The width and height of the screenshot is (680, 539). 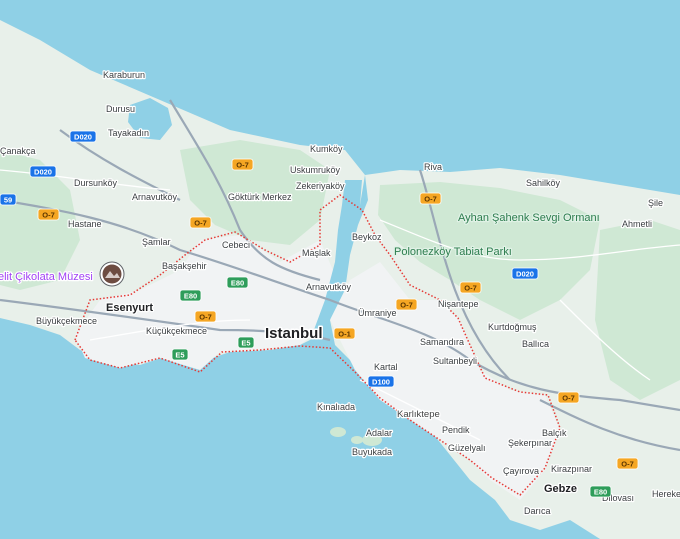 I want to click on place-label: Darıca, so click(x=537, y=511).